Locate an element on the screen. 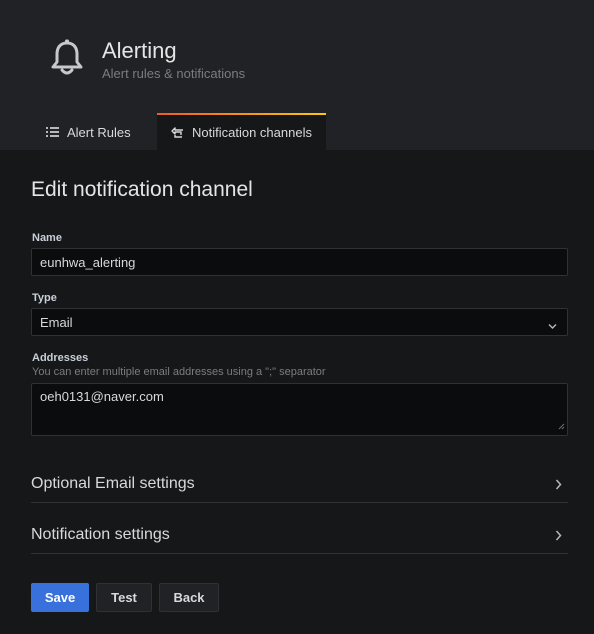 Image resolution: width=594 pixels, height=634 pixels. chevron-down-icon is located at coordinates (552, 325).